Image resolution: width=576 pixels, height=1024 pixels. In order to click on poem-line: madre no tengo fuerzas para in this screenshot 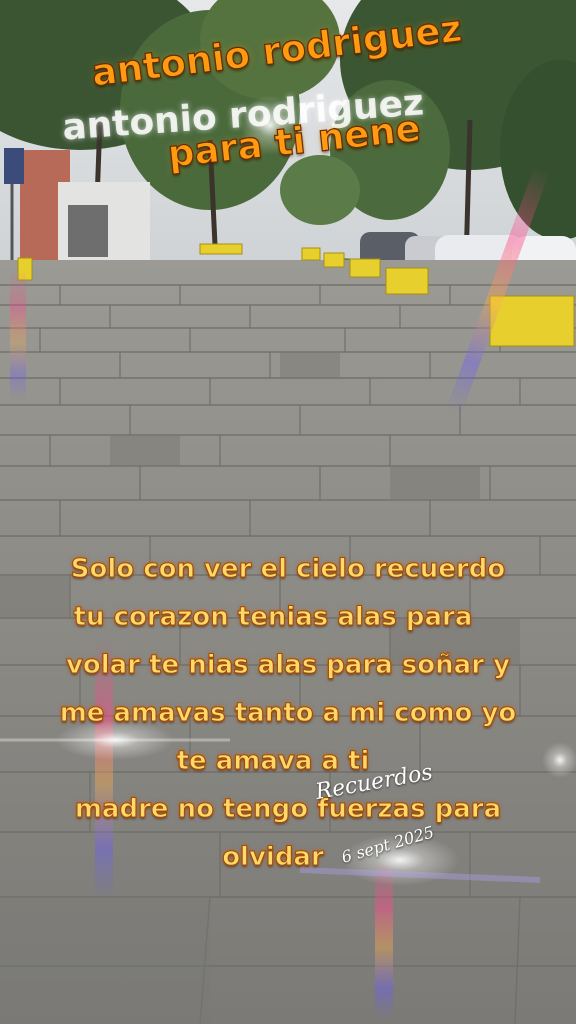, I will do `click(288, 809)`.